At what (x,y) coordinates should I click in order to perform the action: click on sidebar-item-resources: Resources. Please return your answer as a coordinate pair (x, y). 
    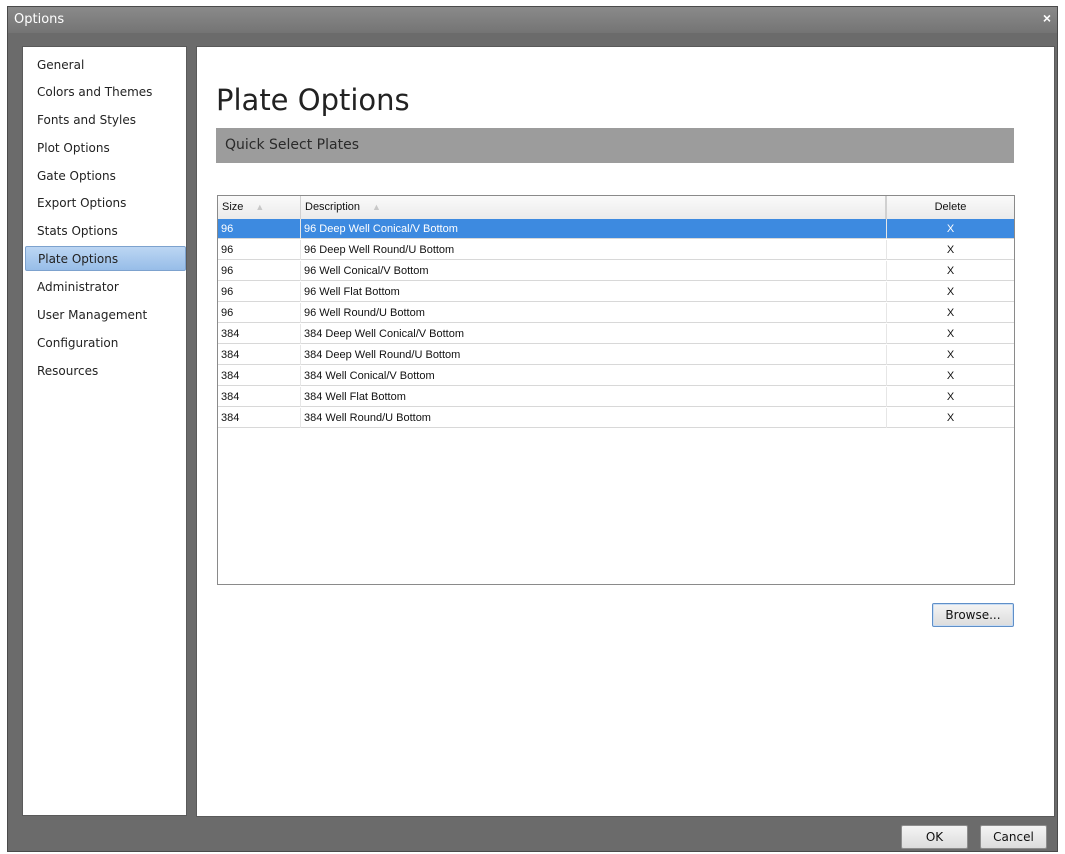
    Looking at the image, I should click on (105, 371).